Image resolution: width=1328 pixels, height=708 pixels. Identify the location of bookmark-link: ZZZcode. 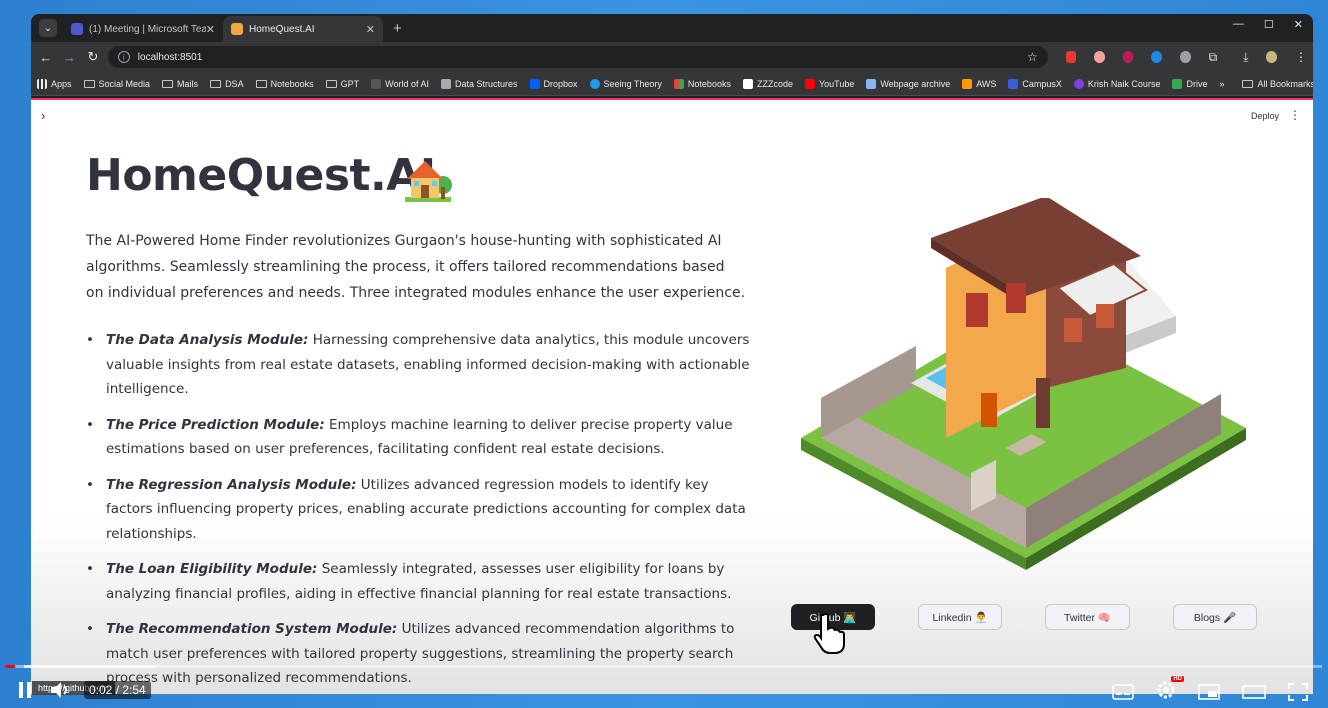
(767, 83).